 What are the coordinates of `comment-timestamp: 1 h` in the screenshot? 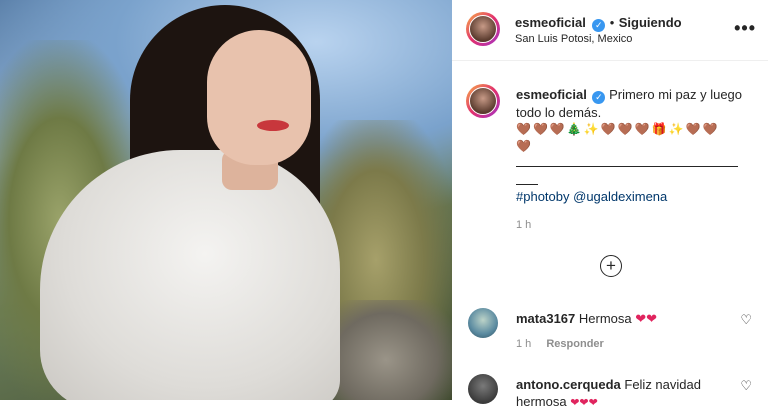 It's located at (523, 344).